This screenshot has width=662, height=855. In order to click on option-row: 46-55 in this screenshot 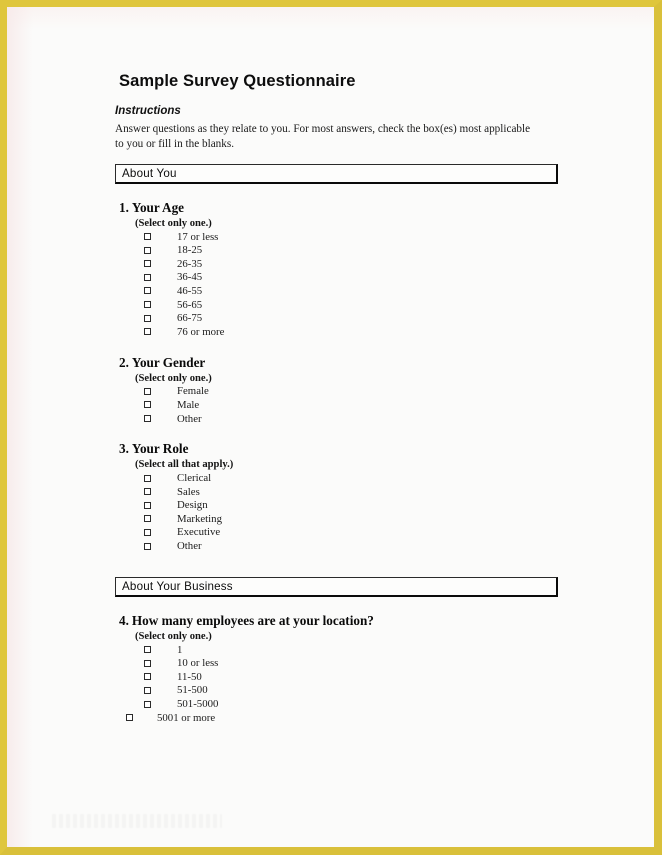, I will do `click(339, 291)`.